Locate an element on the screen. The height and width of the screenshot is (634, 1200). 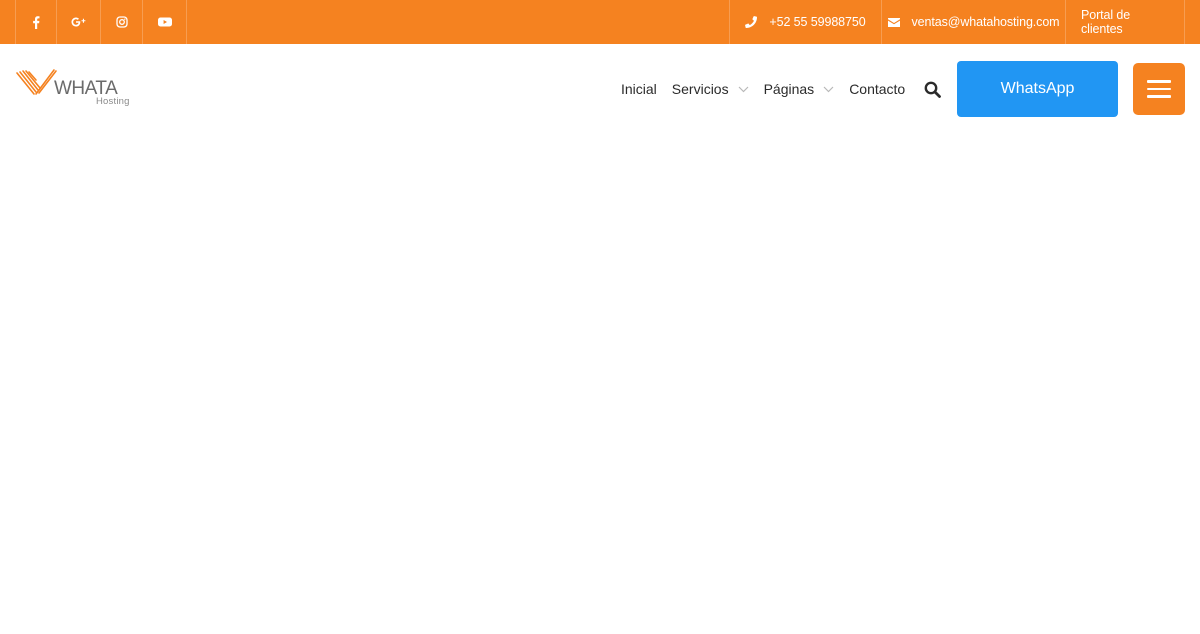
email-address: ventas@whatahosting.com is located at coordinates (985, 22).